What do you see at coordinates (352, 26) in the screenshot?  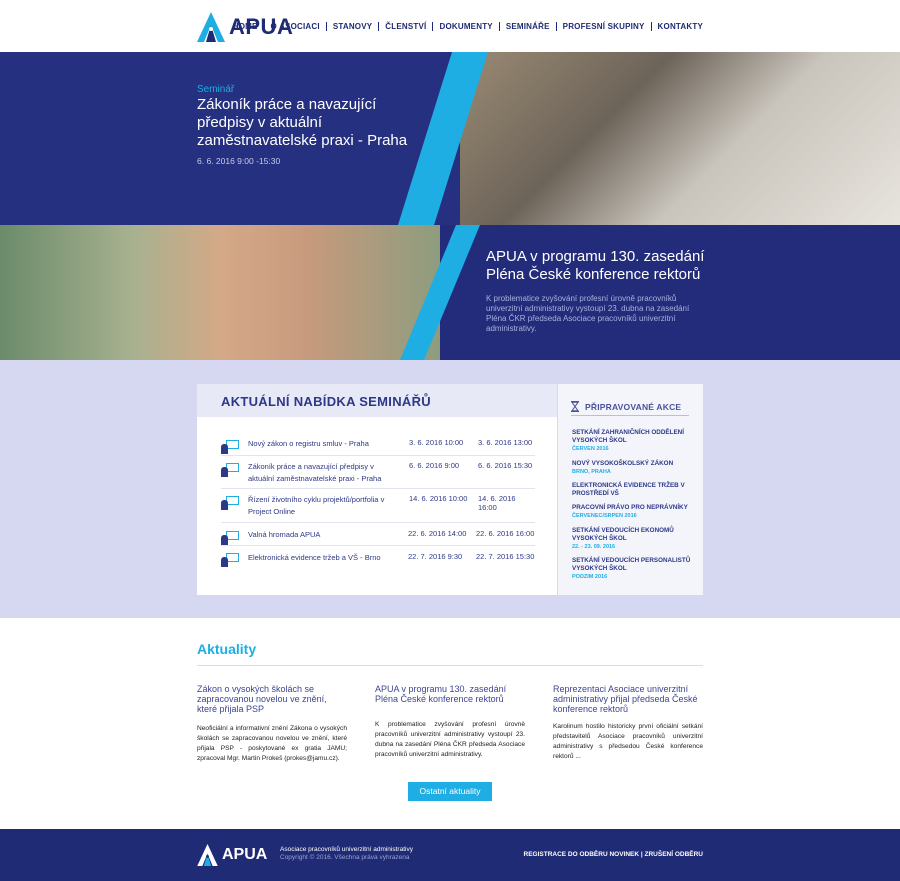 I see `nav-stanovy: STANOVY` at bounding box center [352, 26].